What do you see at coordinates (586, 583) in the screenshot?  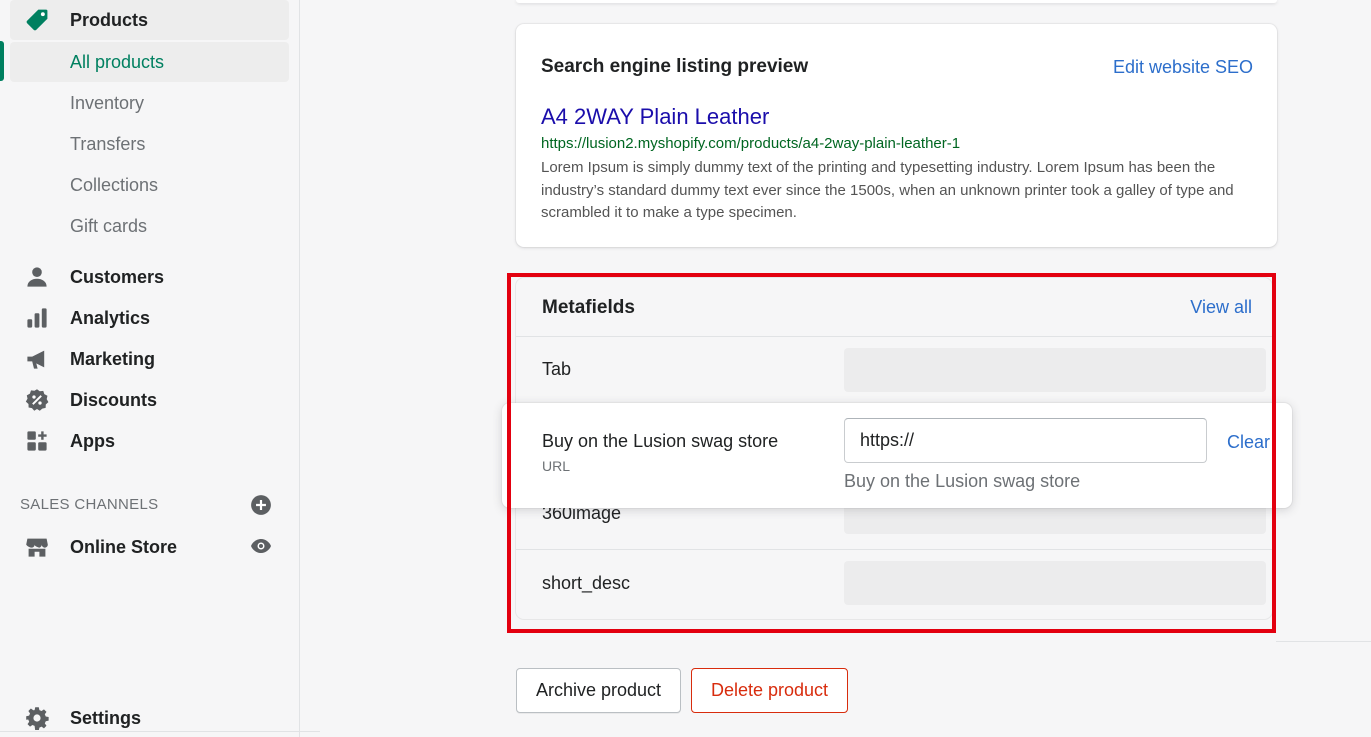 I see `metafield-label: short_desc` at bounding box center [586, 583].